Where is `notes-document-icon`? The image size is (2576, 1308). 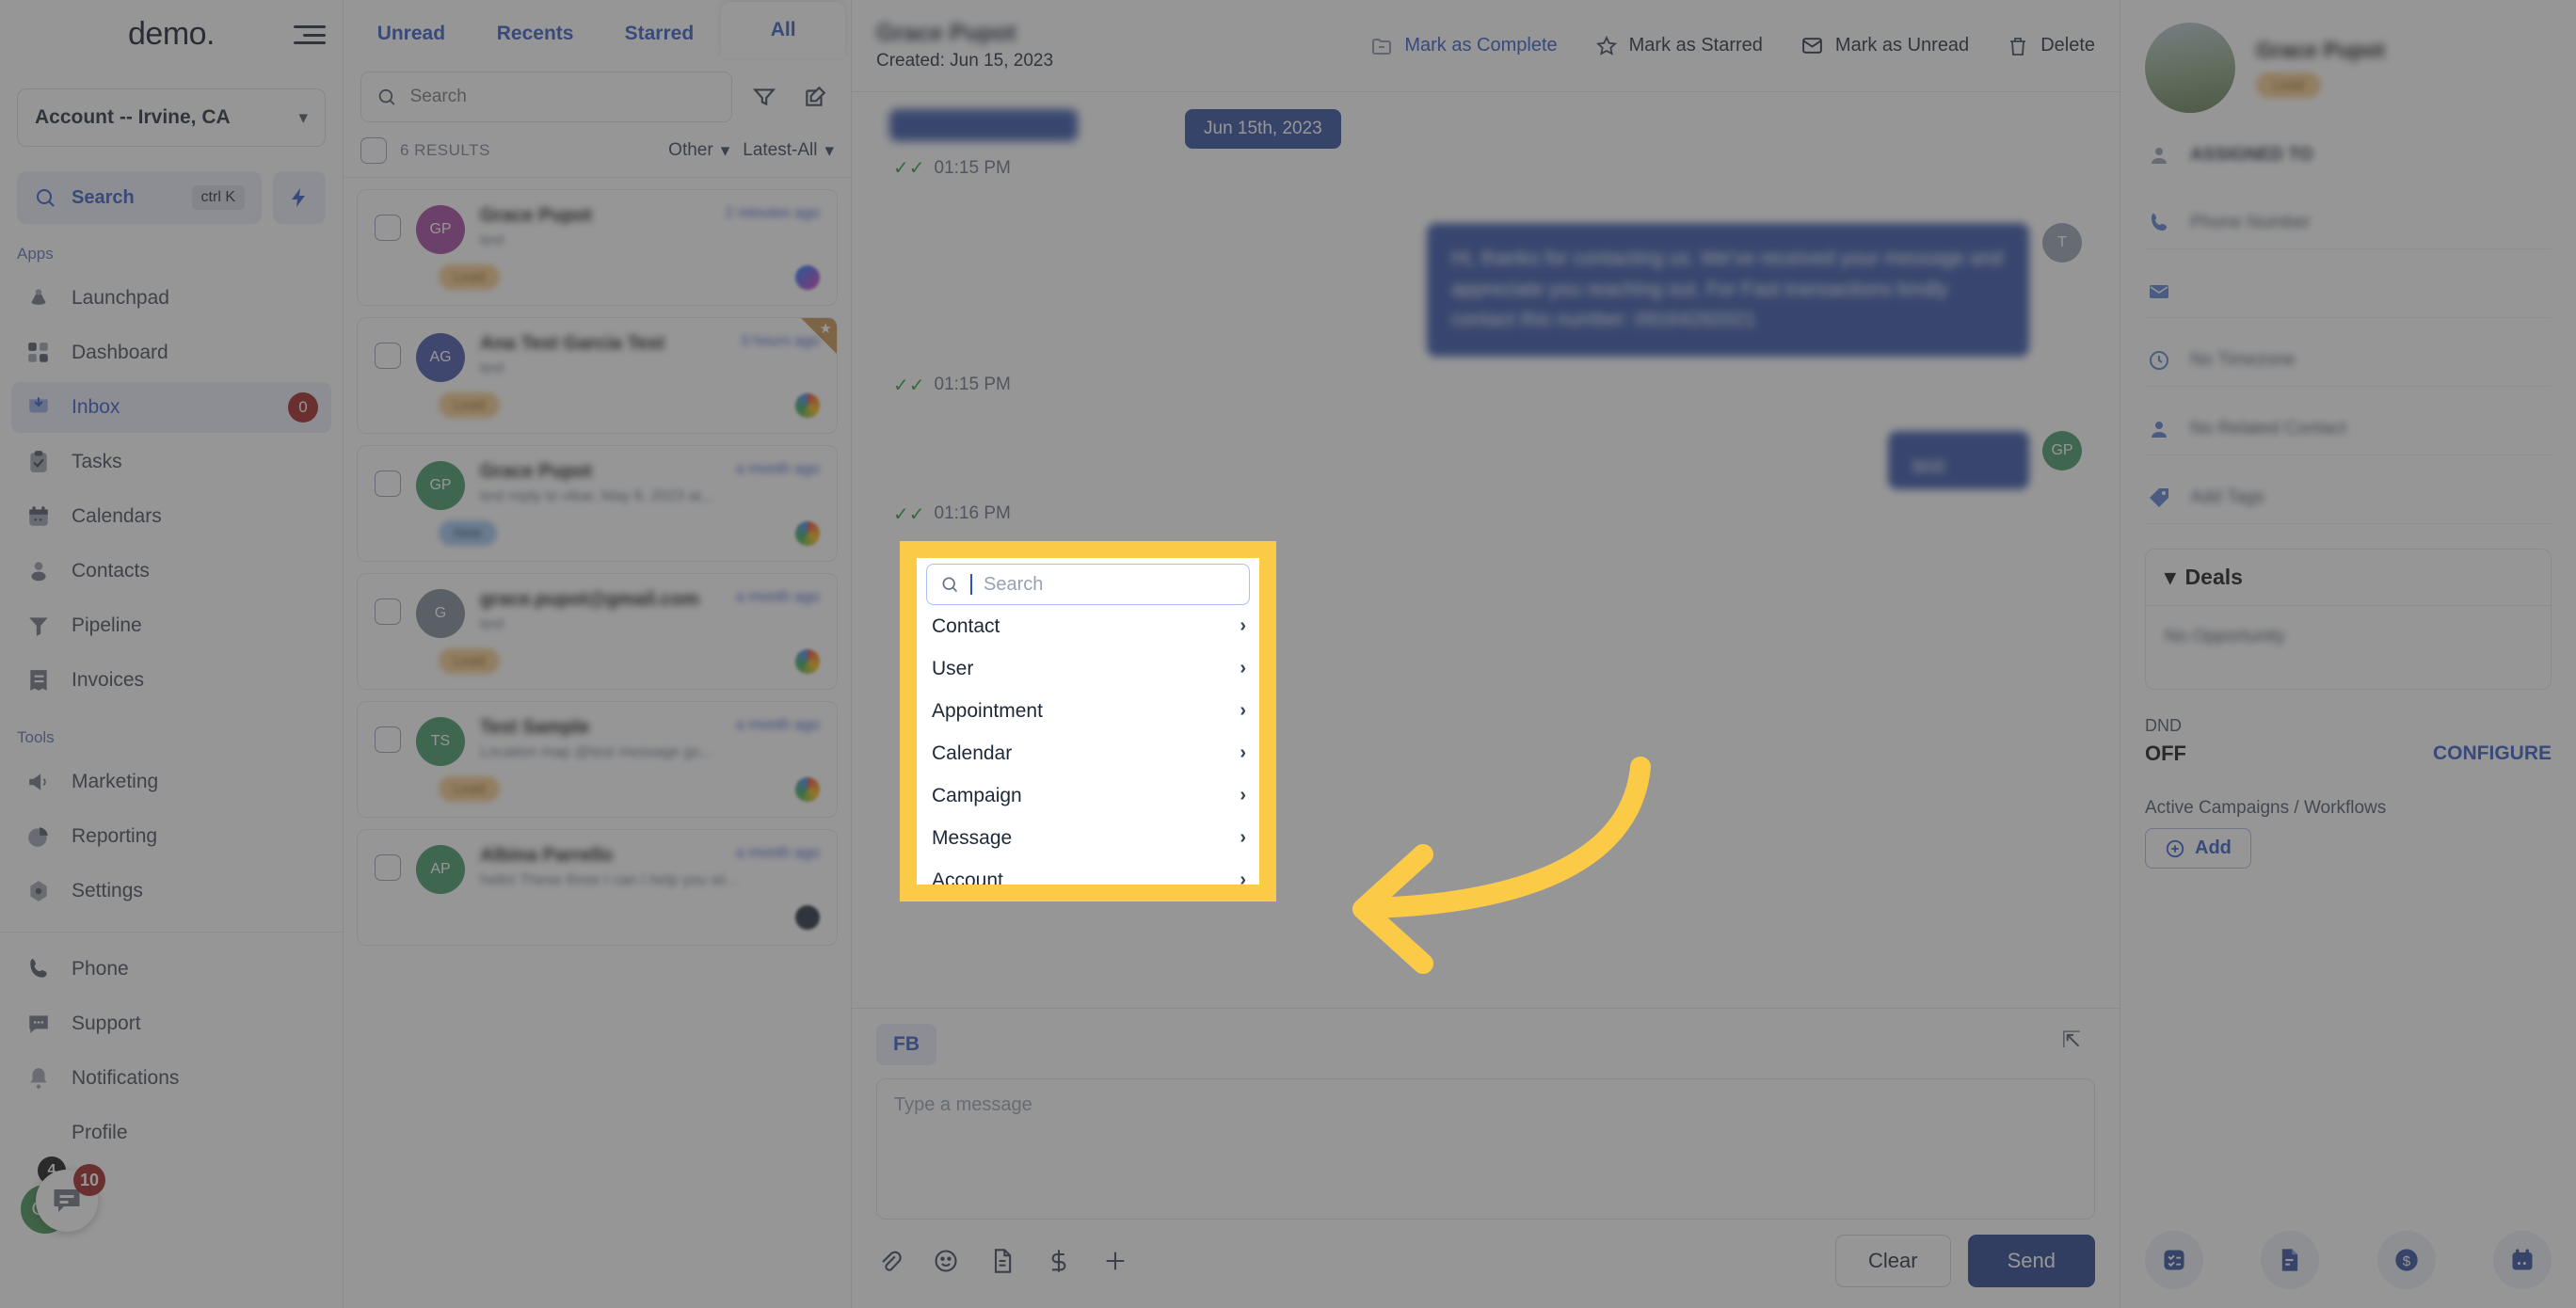 notes-document-icon is located at coordinates (2290, 1260).